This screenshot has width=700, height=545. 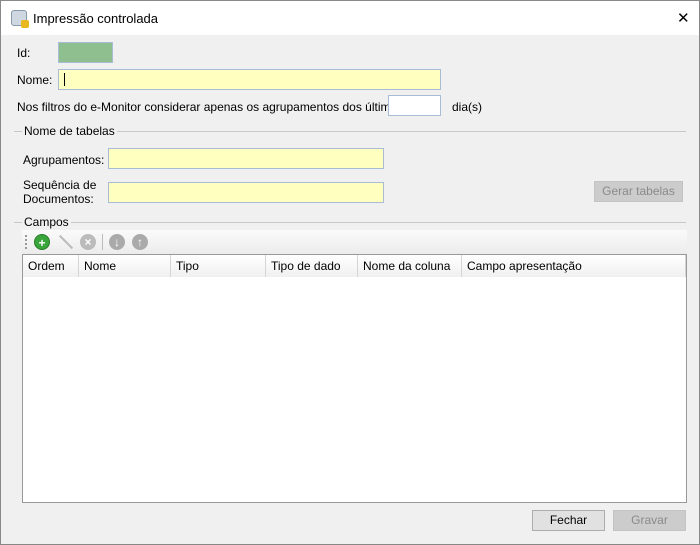 I want to click on agrupamentos-label: Agrupamentos:, so click(x=64, y=160).